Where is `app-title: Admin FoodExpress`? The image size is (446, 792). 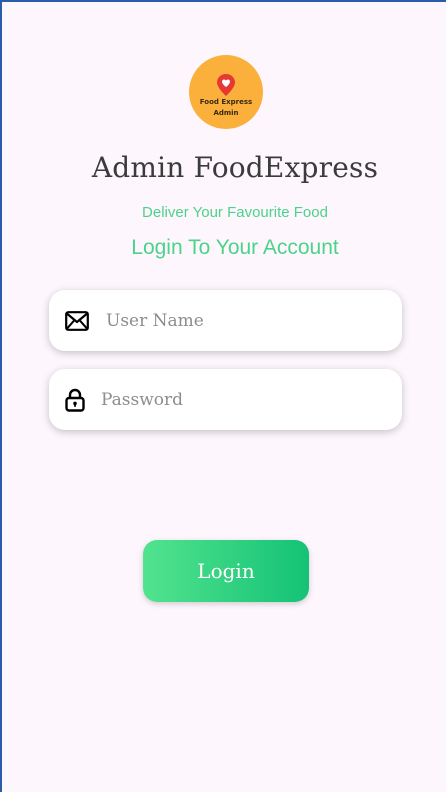
app-title: Admin FoodExpress is located at coordinates (235, 167).